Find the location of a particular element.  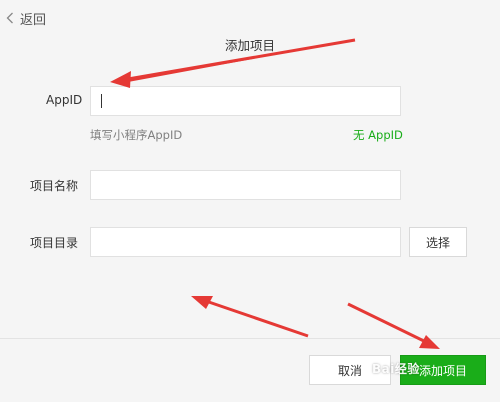

add-project-button: 添加项目 is located at coordinates (443, 370).